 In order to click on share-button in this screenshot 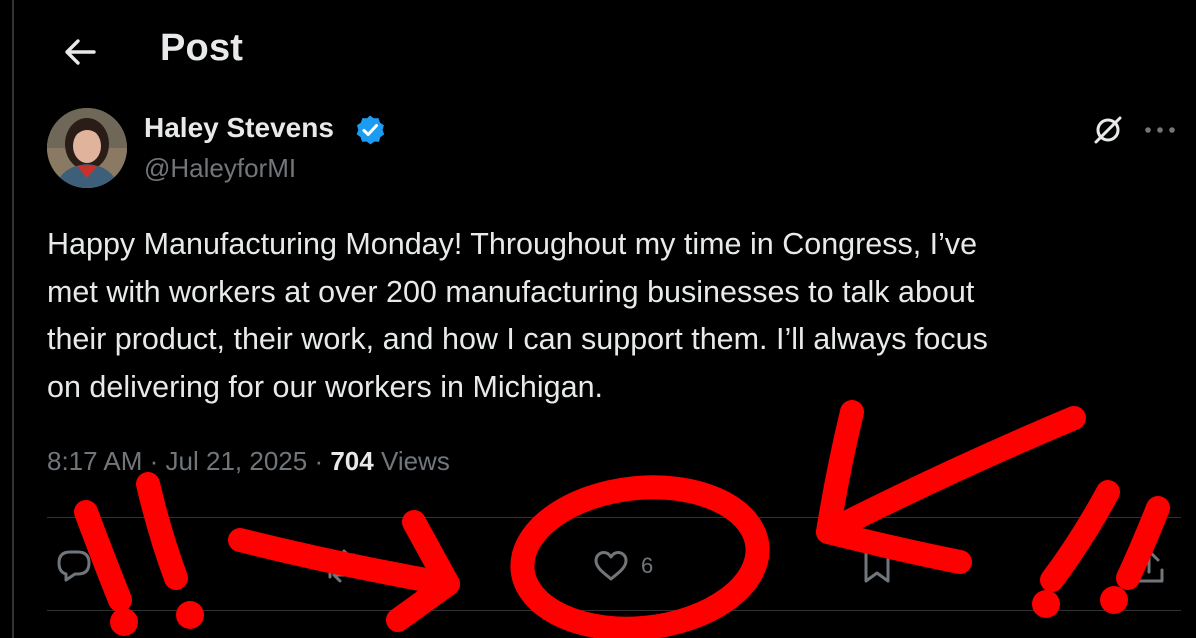, I will do `click(1149, 566)`.